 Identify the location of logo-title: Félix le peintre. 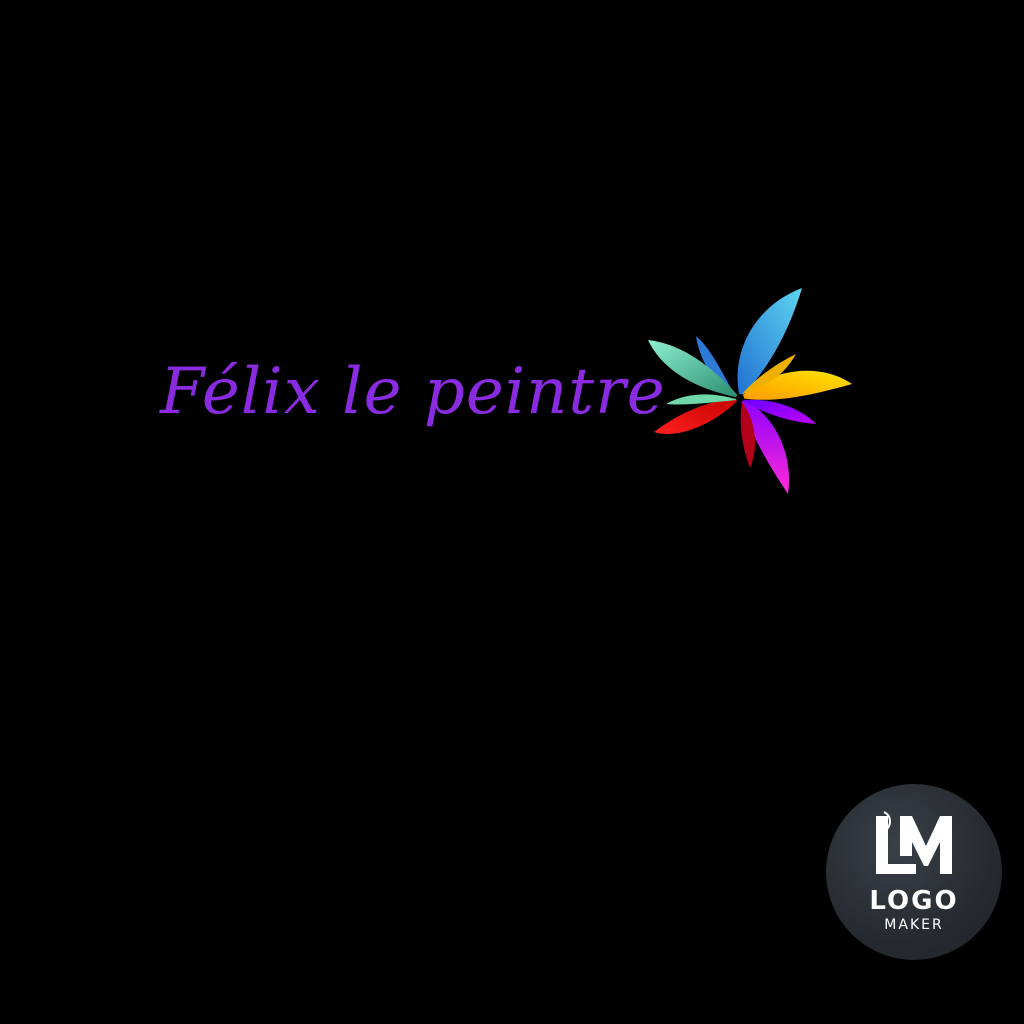
(413, 392).